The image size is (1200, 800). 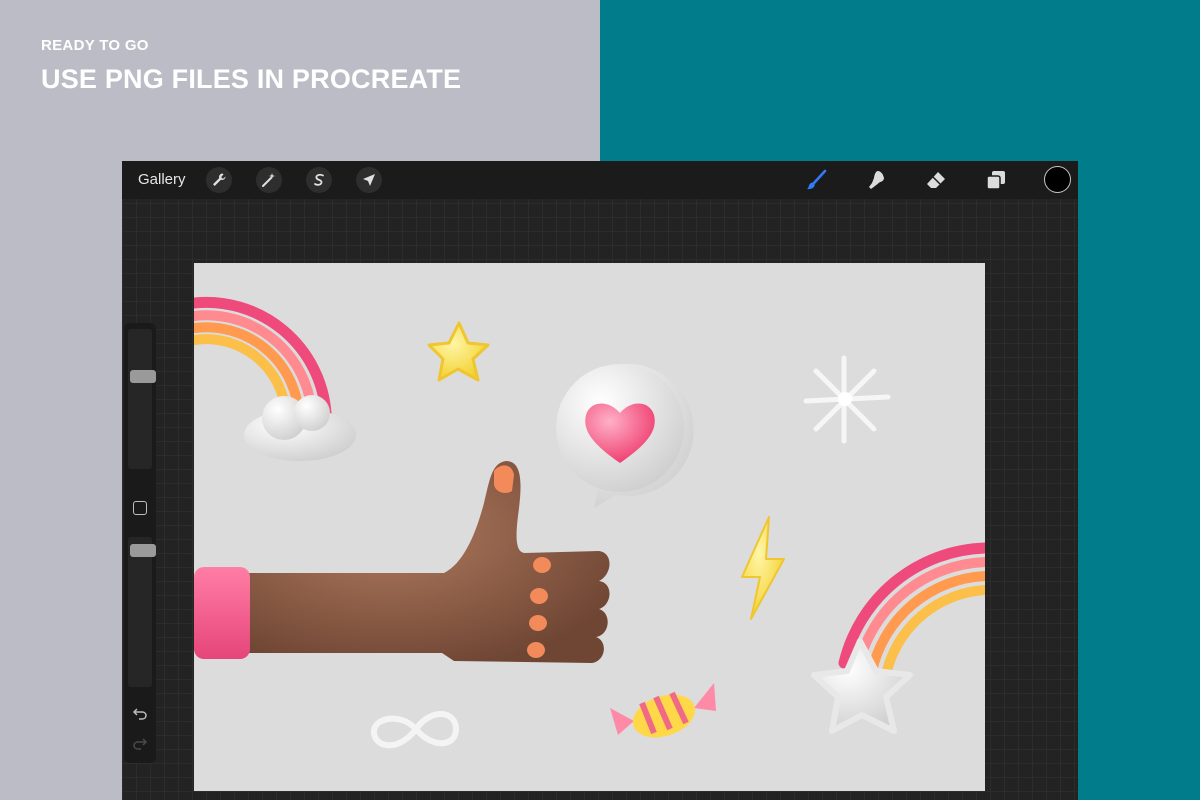 What do you see at coordinates (143, 376) in the screenshot?
I see `brush-size-thumb` at bounding box center [143, 376].